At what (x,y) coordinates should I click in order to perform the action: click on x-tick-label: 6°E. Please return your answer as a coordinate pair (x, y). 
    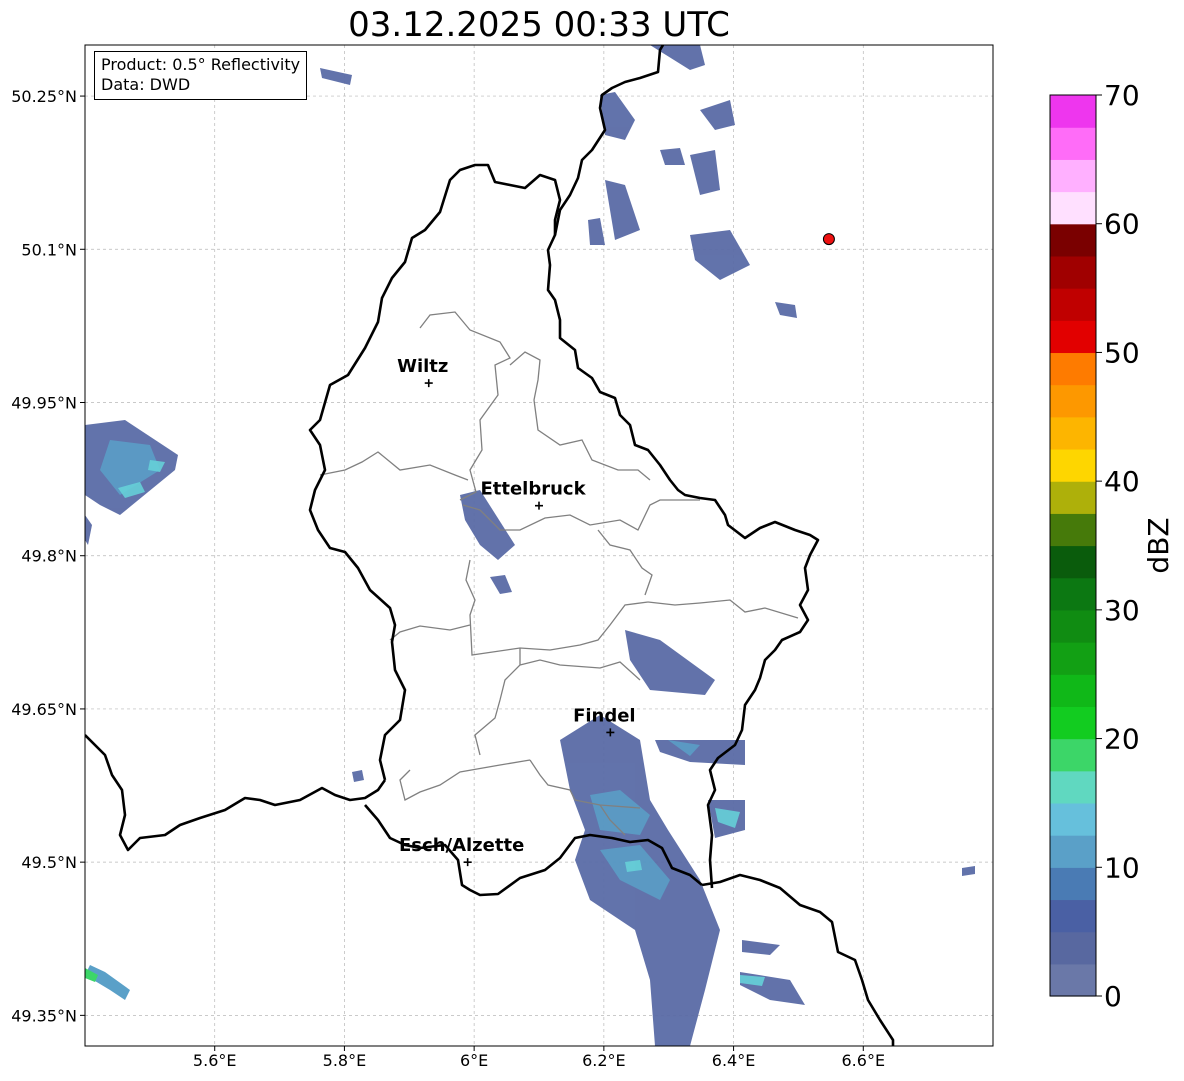
    Looking at the image, I should click on (474, 1060).